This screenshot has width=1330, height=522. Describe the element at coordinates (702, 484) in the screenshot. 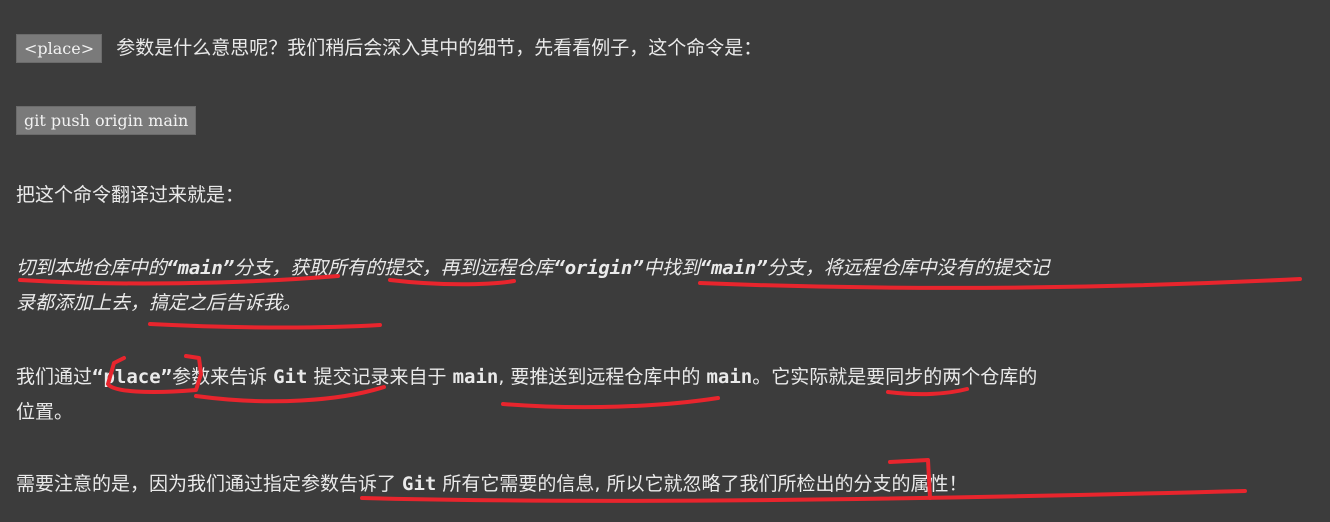

I see `body-text: 所有它需要的信息, 所以它就忽略了我们所检出的分支的属性！` at that location.